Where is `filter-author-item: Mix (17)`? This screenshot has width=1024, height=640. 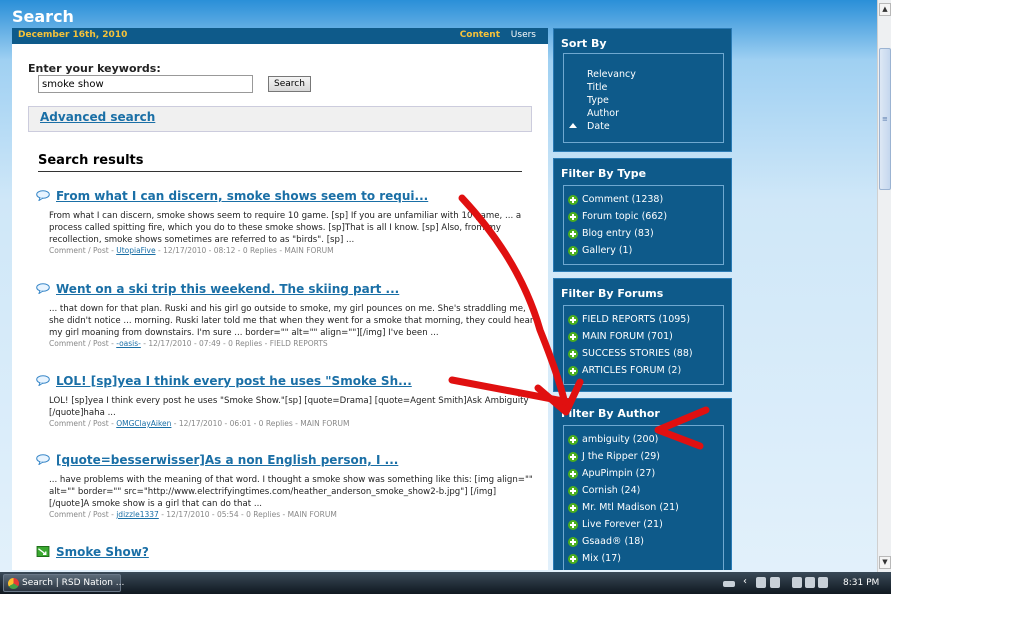
filter-author-item: Mix (17) is located at coordinates (643, 558).